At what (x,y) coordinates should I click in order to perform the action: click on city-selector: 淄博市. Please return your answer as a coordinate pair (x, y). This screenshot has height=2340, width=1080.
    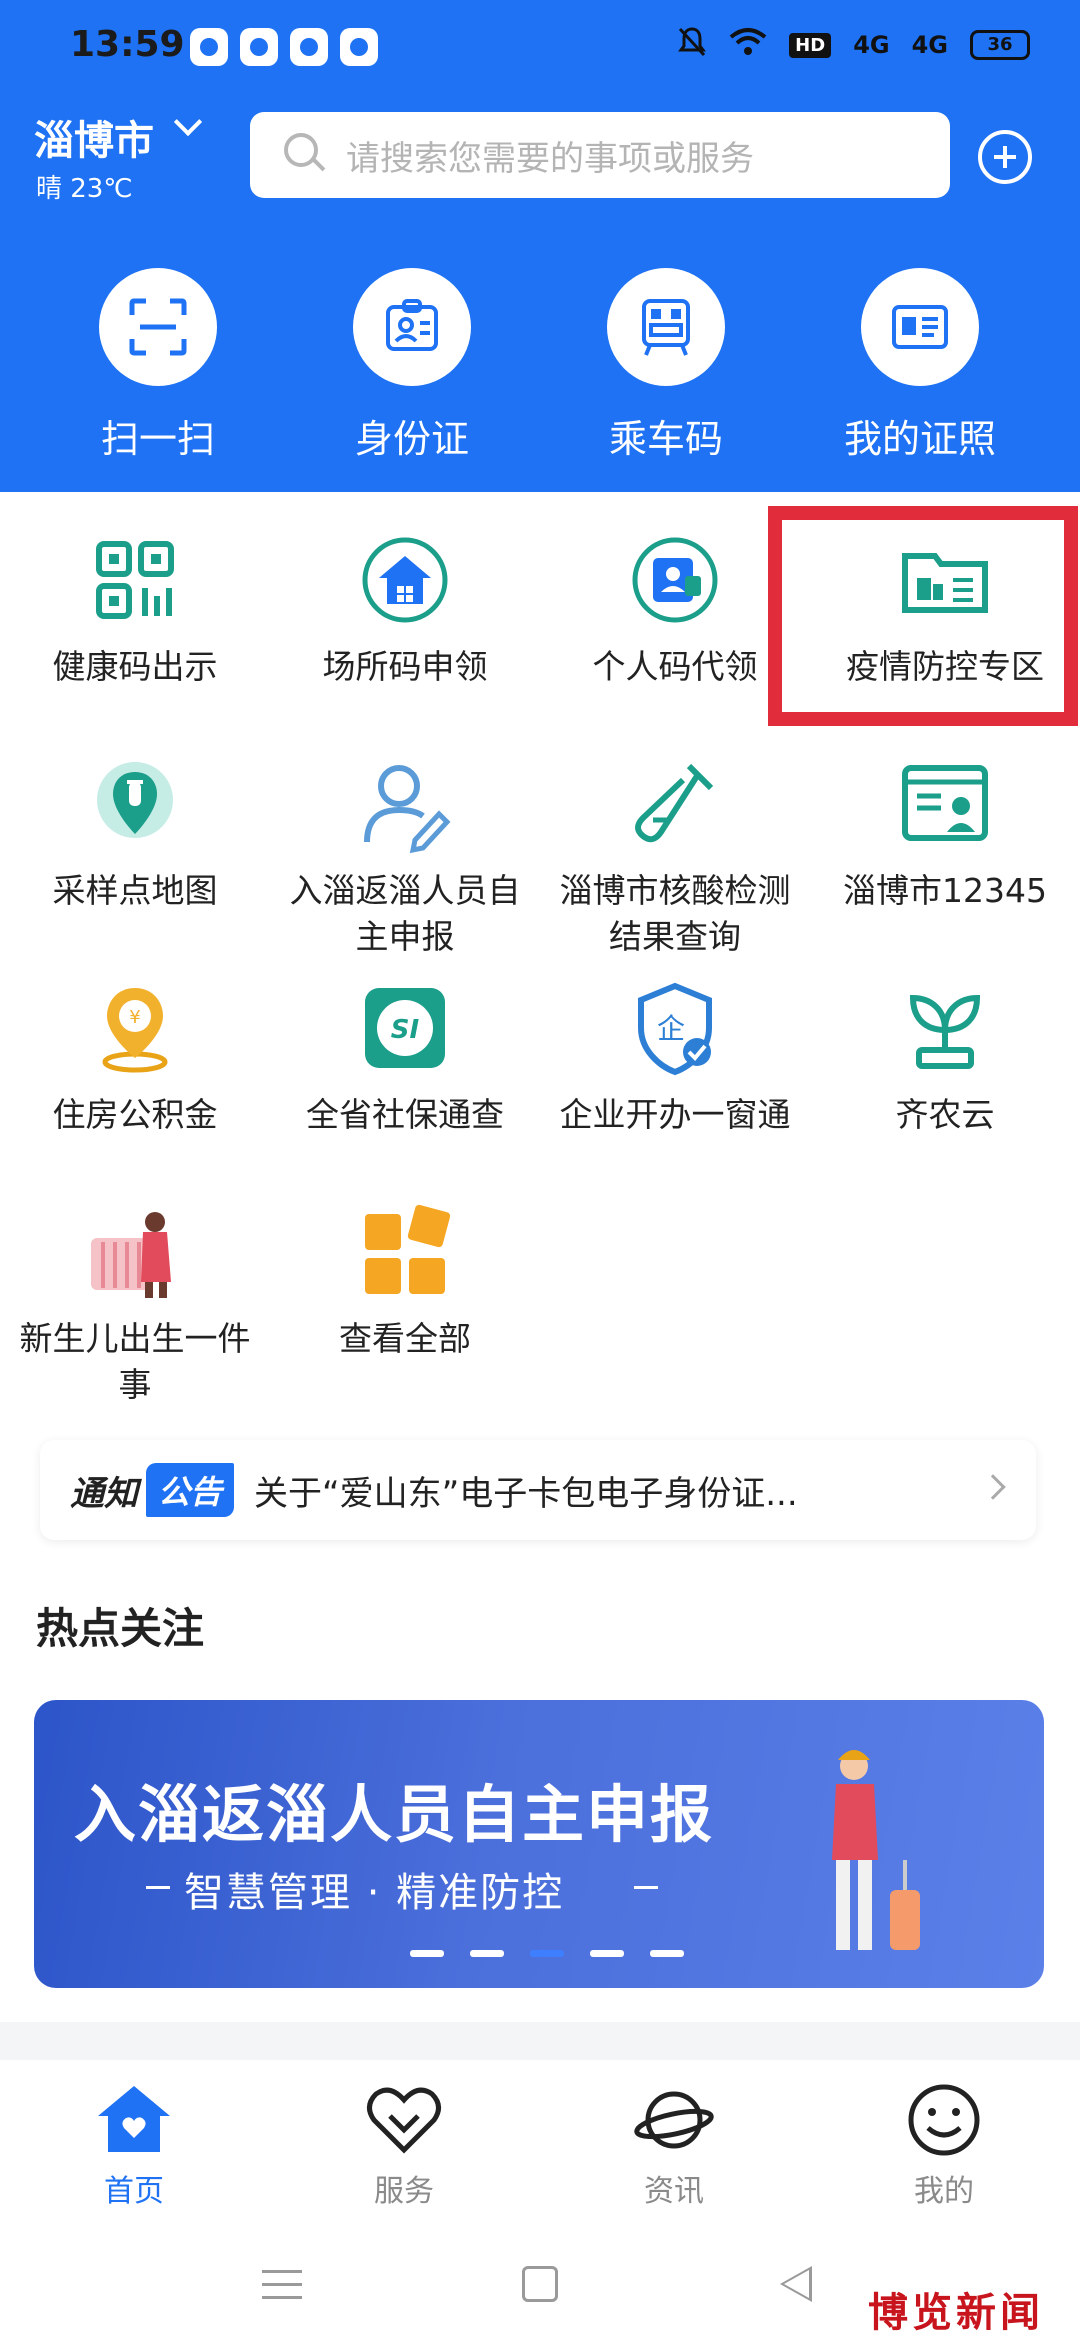
    Looking at the image, I should click on (94, 137).